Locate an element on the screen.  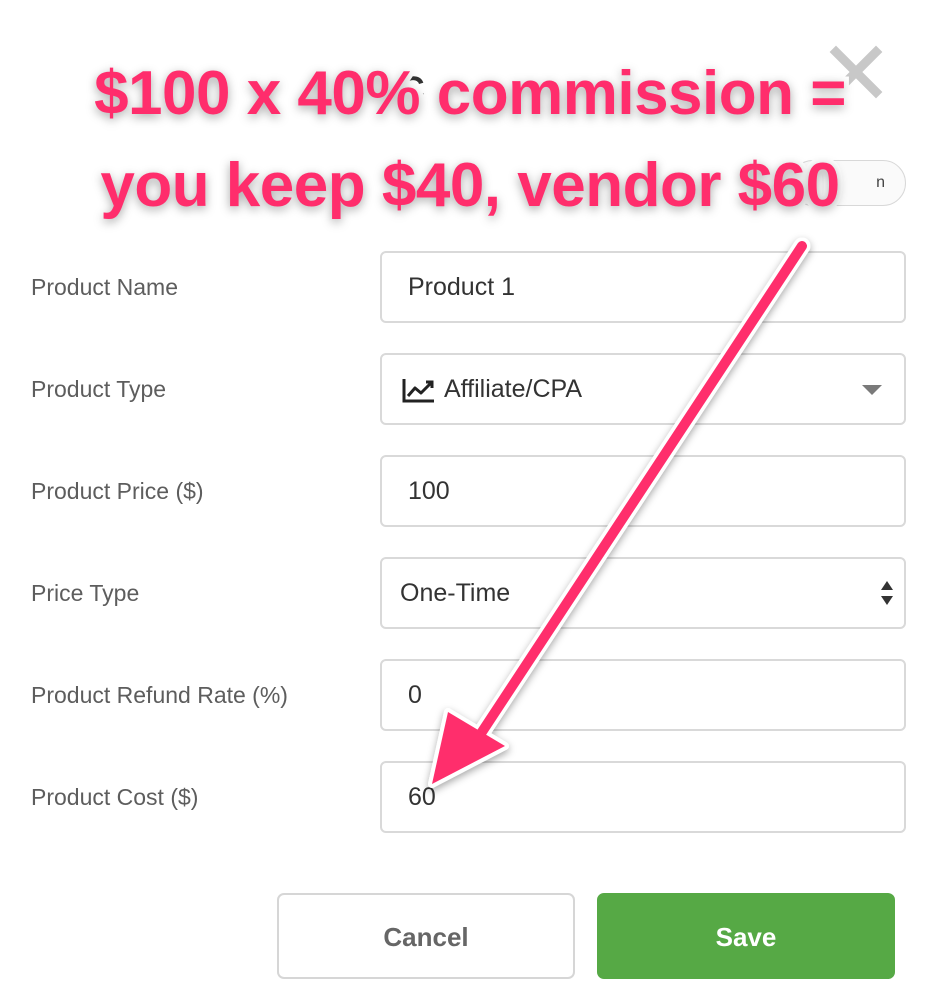
refund-rate-input is located at coordinates (643, 695).